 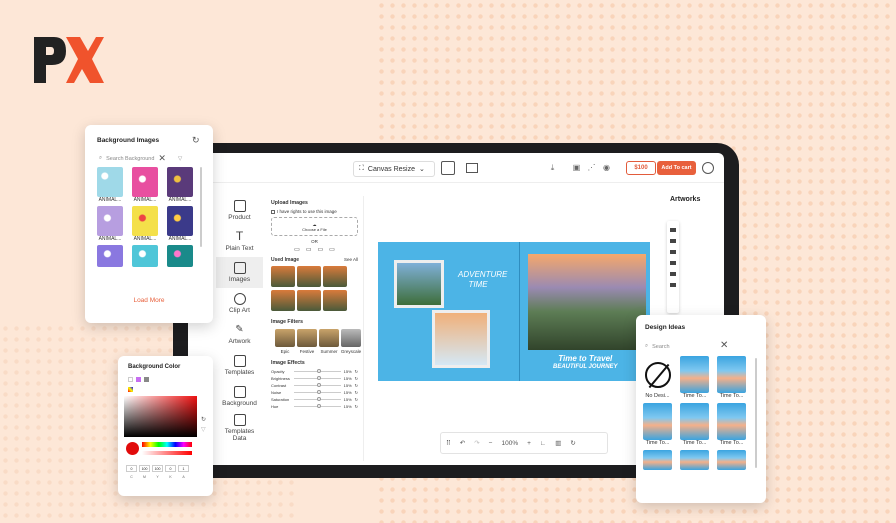 What do you see at coordinates (448, 443) in the screenshot?
I see `drag-handle-icon: ⠿` at bounding box center [448, 443].